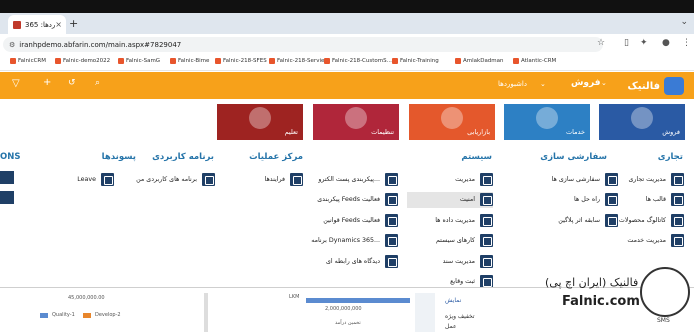  Describe the element at coordinates (276, 157) in the screenshot. I see `menu-group-process_center: مرکز عملیات` at that location.